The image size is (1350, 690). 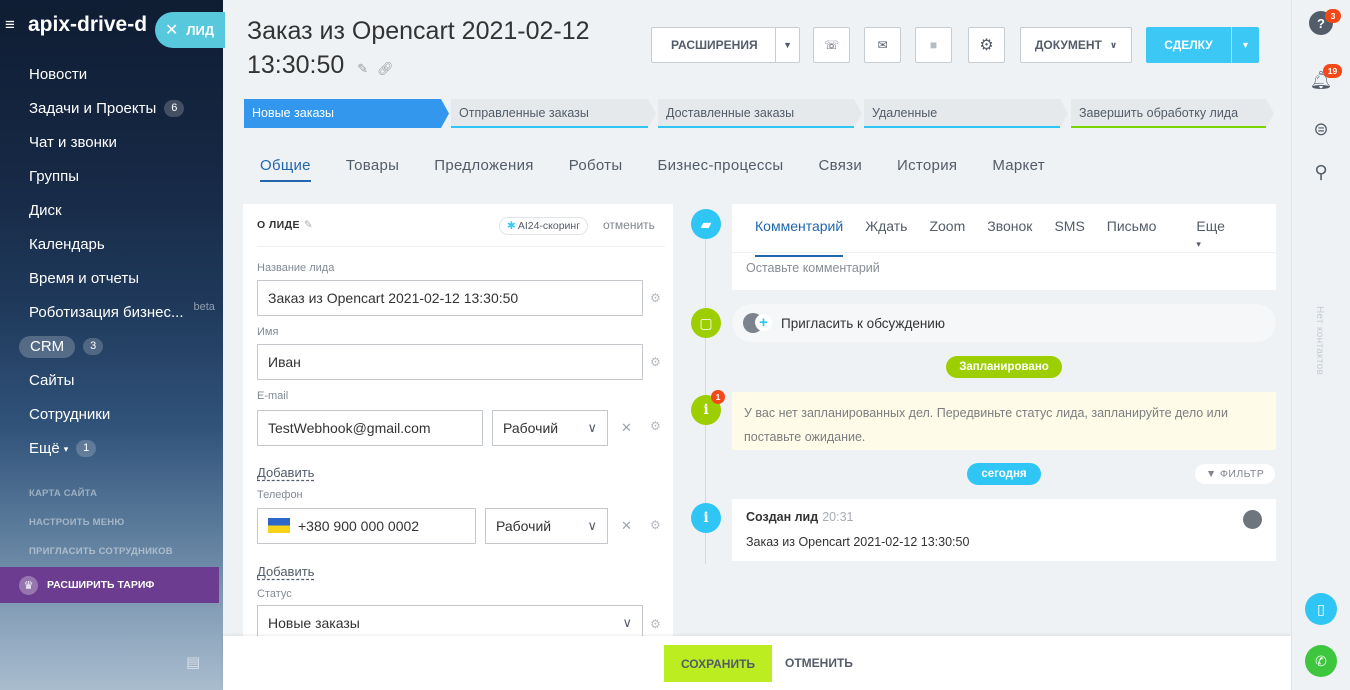 What do you see at coordinates (124, 455) in the screenshot?
I see `sidebar-item-more: Ещё ▾ 1` at bounding box center [124, 455].